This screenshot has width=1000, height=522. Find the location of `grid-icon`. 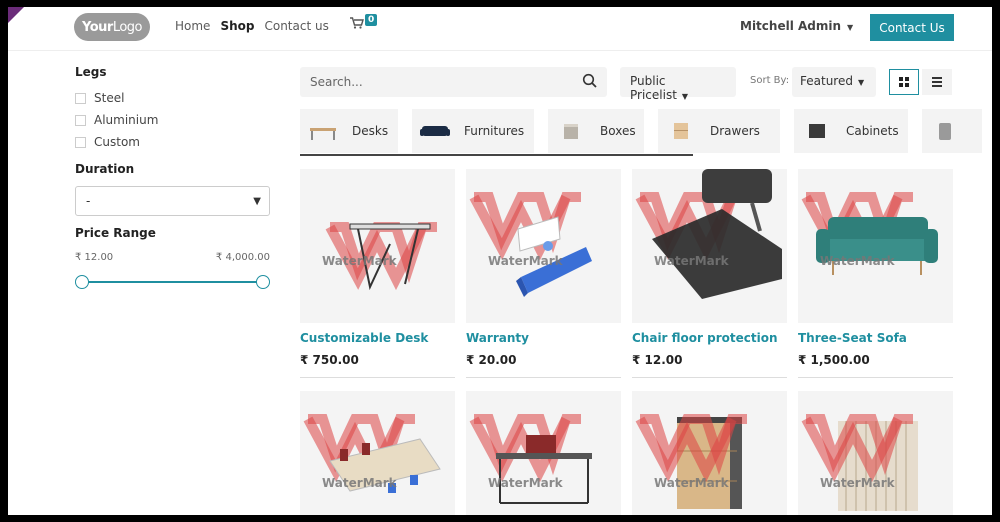

grid-icon is located at coordinates (904, 82).